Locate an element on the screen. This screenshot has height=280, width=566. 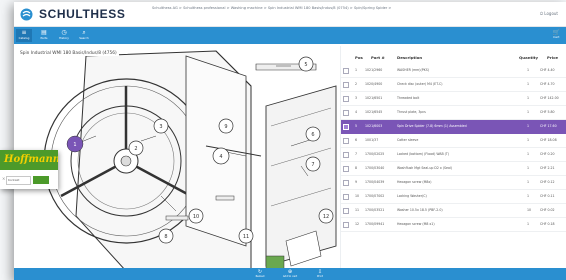
row-price: CHF 4.70 is located at coordinates (547, 84).